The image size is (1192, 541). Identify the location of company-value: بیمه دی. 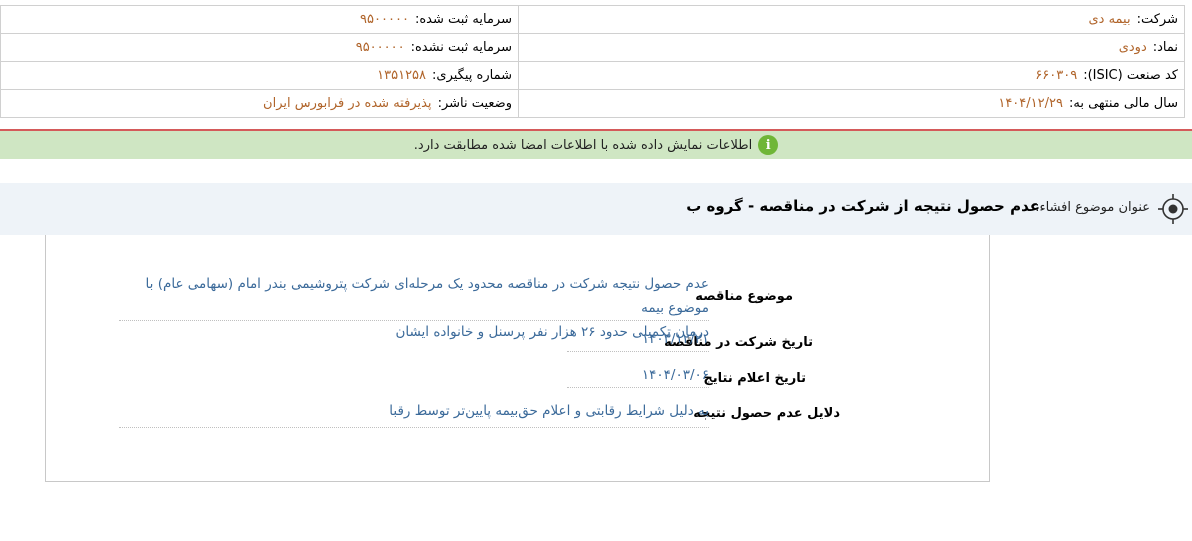
(1109, 19).